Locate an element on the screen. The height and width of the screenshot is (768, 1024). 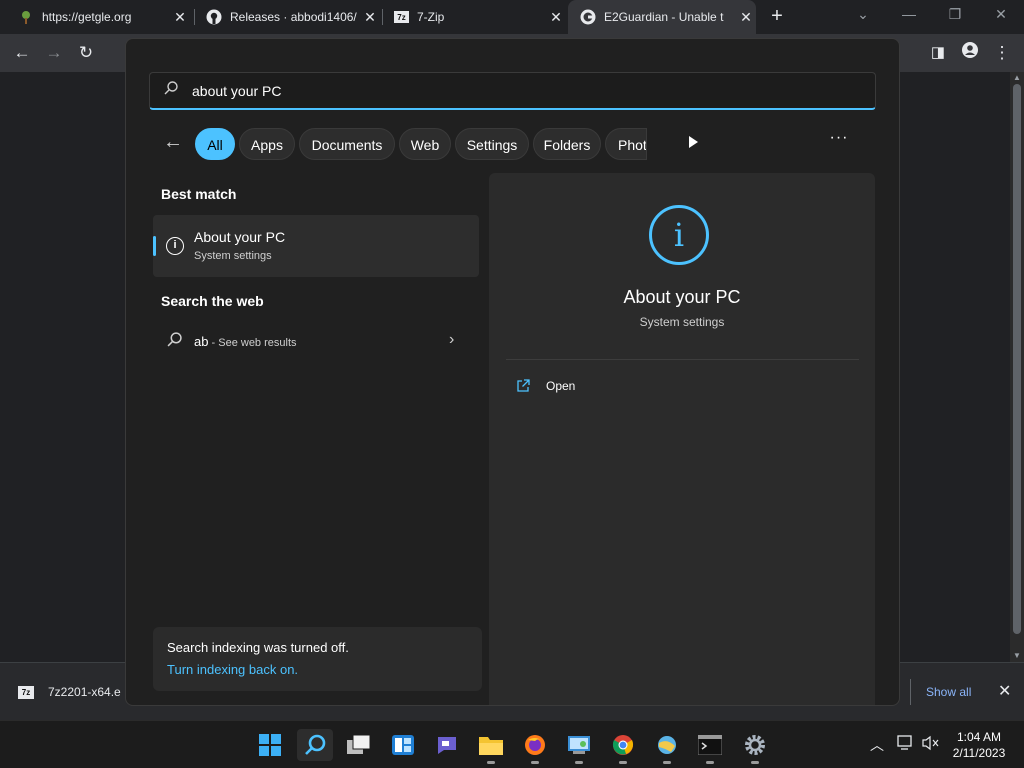
detail-subtitle: System settings is located at coordinates (682, 322).